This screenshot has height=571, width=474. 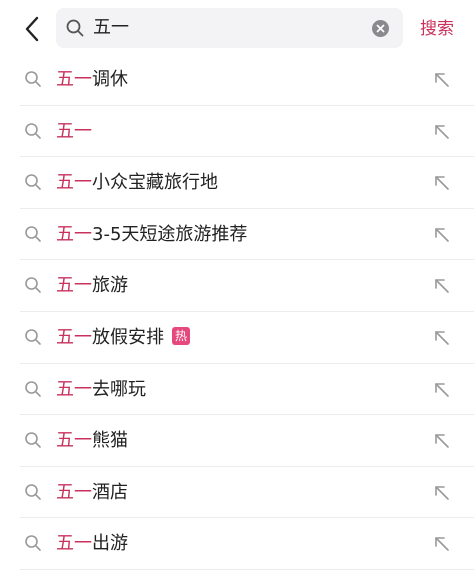 I want to click on clear-icon, so click(x=380, y=28).